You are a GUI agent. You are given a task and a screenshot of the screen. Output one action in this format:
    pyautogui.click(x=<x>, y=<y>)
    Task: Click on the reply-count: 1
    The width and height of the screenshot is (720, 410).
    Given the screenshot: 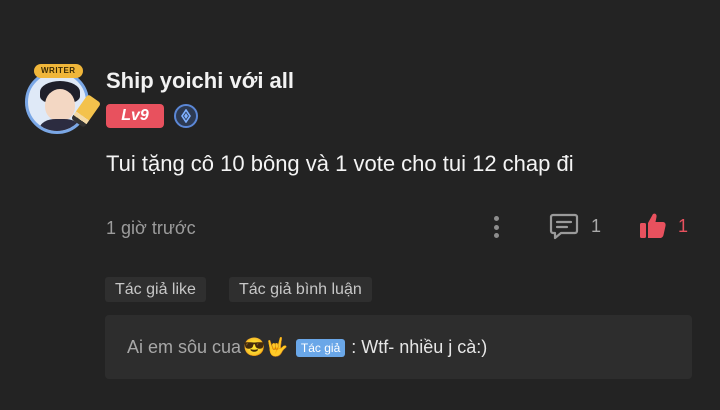 What is the action you would take?
    pyautogui.click(x=596, y=225)
    